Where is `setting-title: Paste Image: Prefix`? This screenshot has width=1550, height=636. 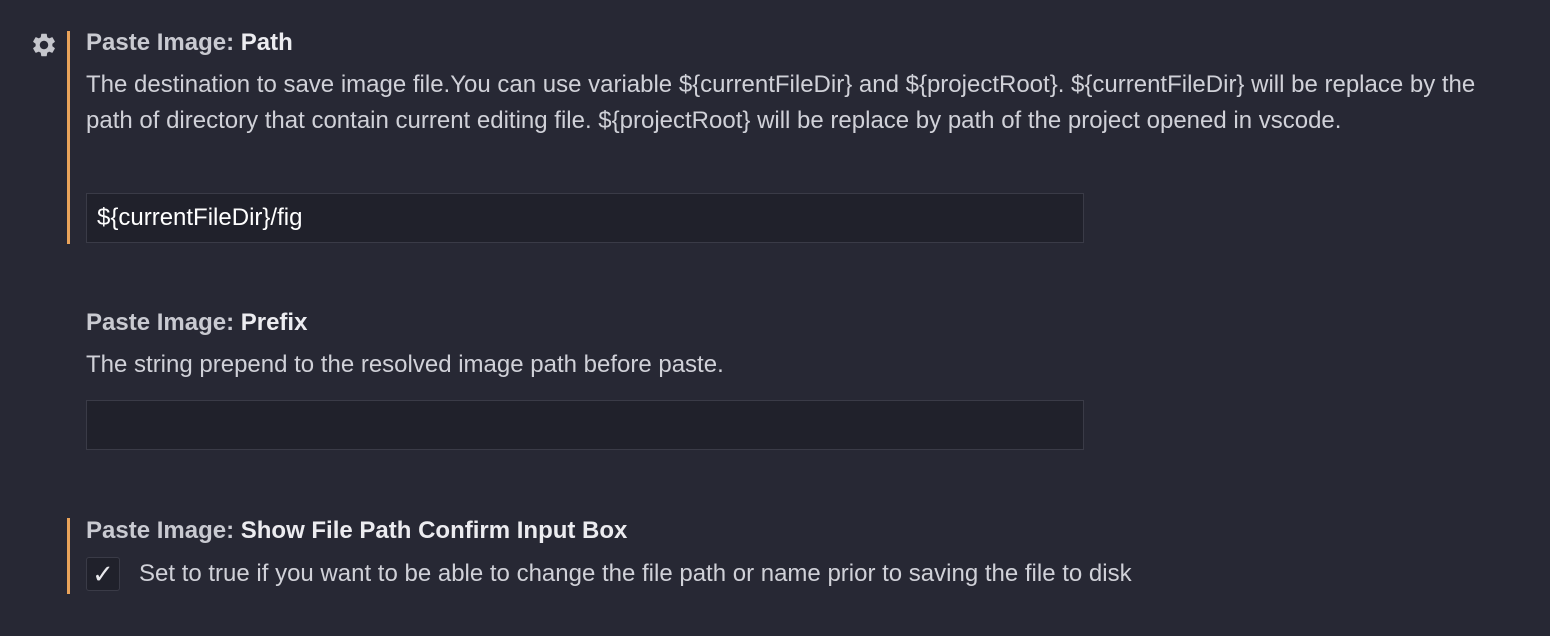
setting-title: Paste Image: Prefix is located at coordinates (196, 323).